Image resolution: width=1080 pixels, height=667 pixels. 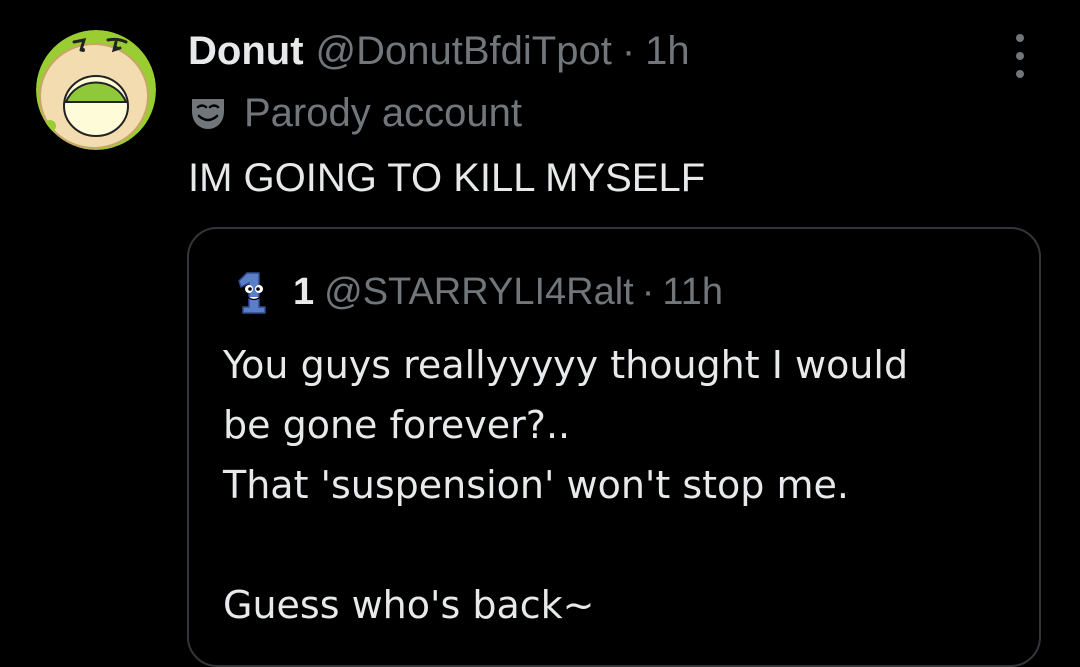 I want to click on more-options-icon, so click(x=1020, y=56).